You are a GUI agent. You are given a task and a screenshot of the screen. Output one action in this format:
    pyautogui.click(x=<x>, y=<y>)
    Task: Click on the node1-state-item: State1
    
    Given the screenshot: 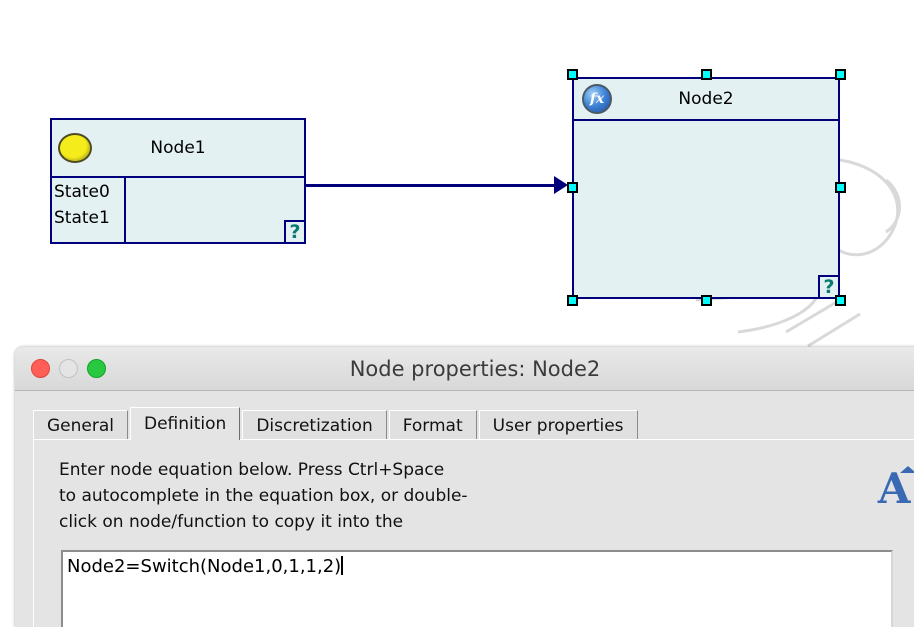 What is the action you would take?
    pyautogui.click(x=82, y=218)
    